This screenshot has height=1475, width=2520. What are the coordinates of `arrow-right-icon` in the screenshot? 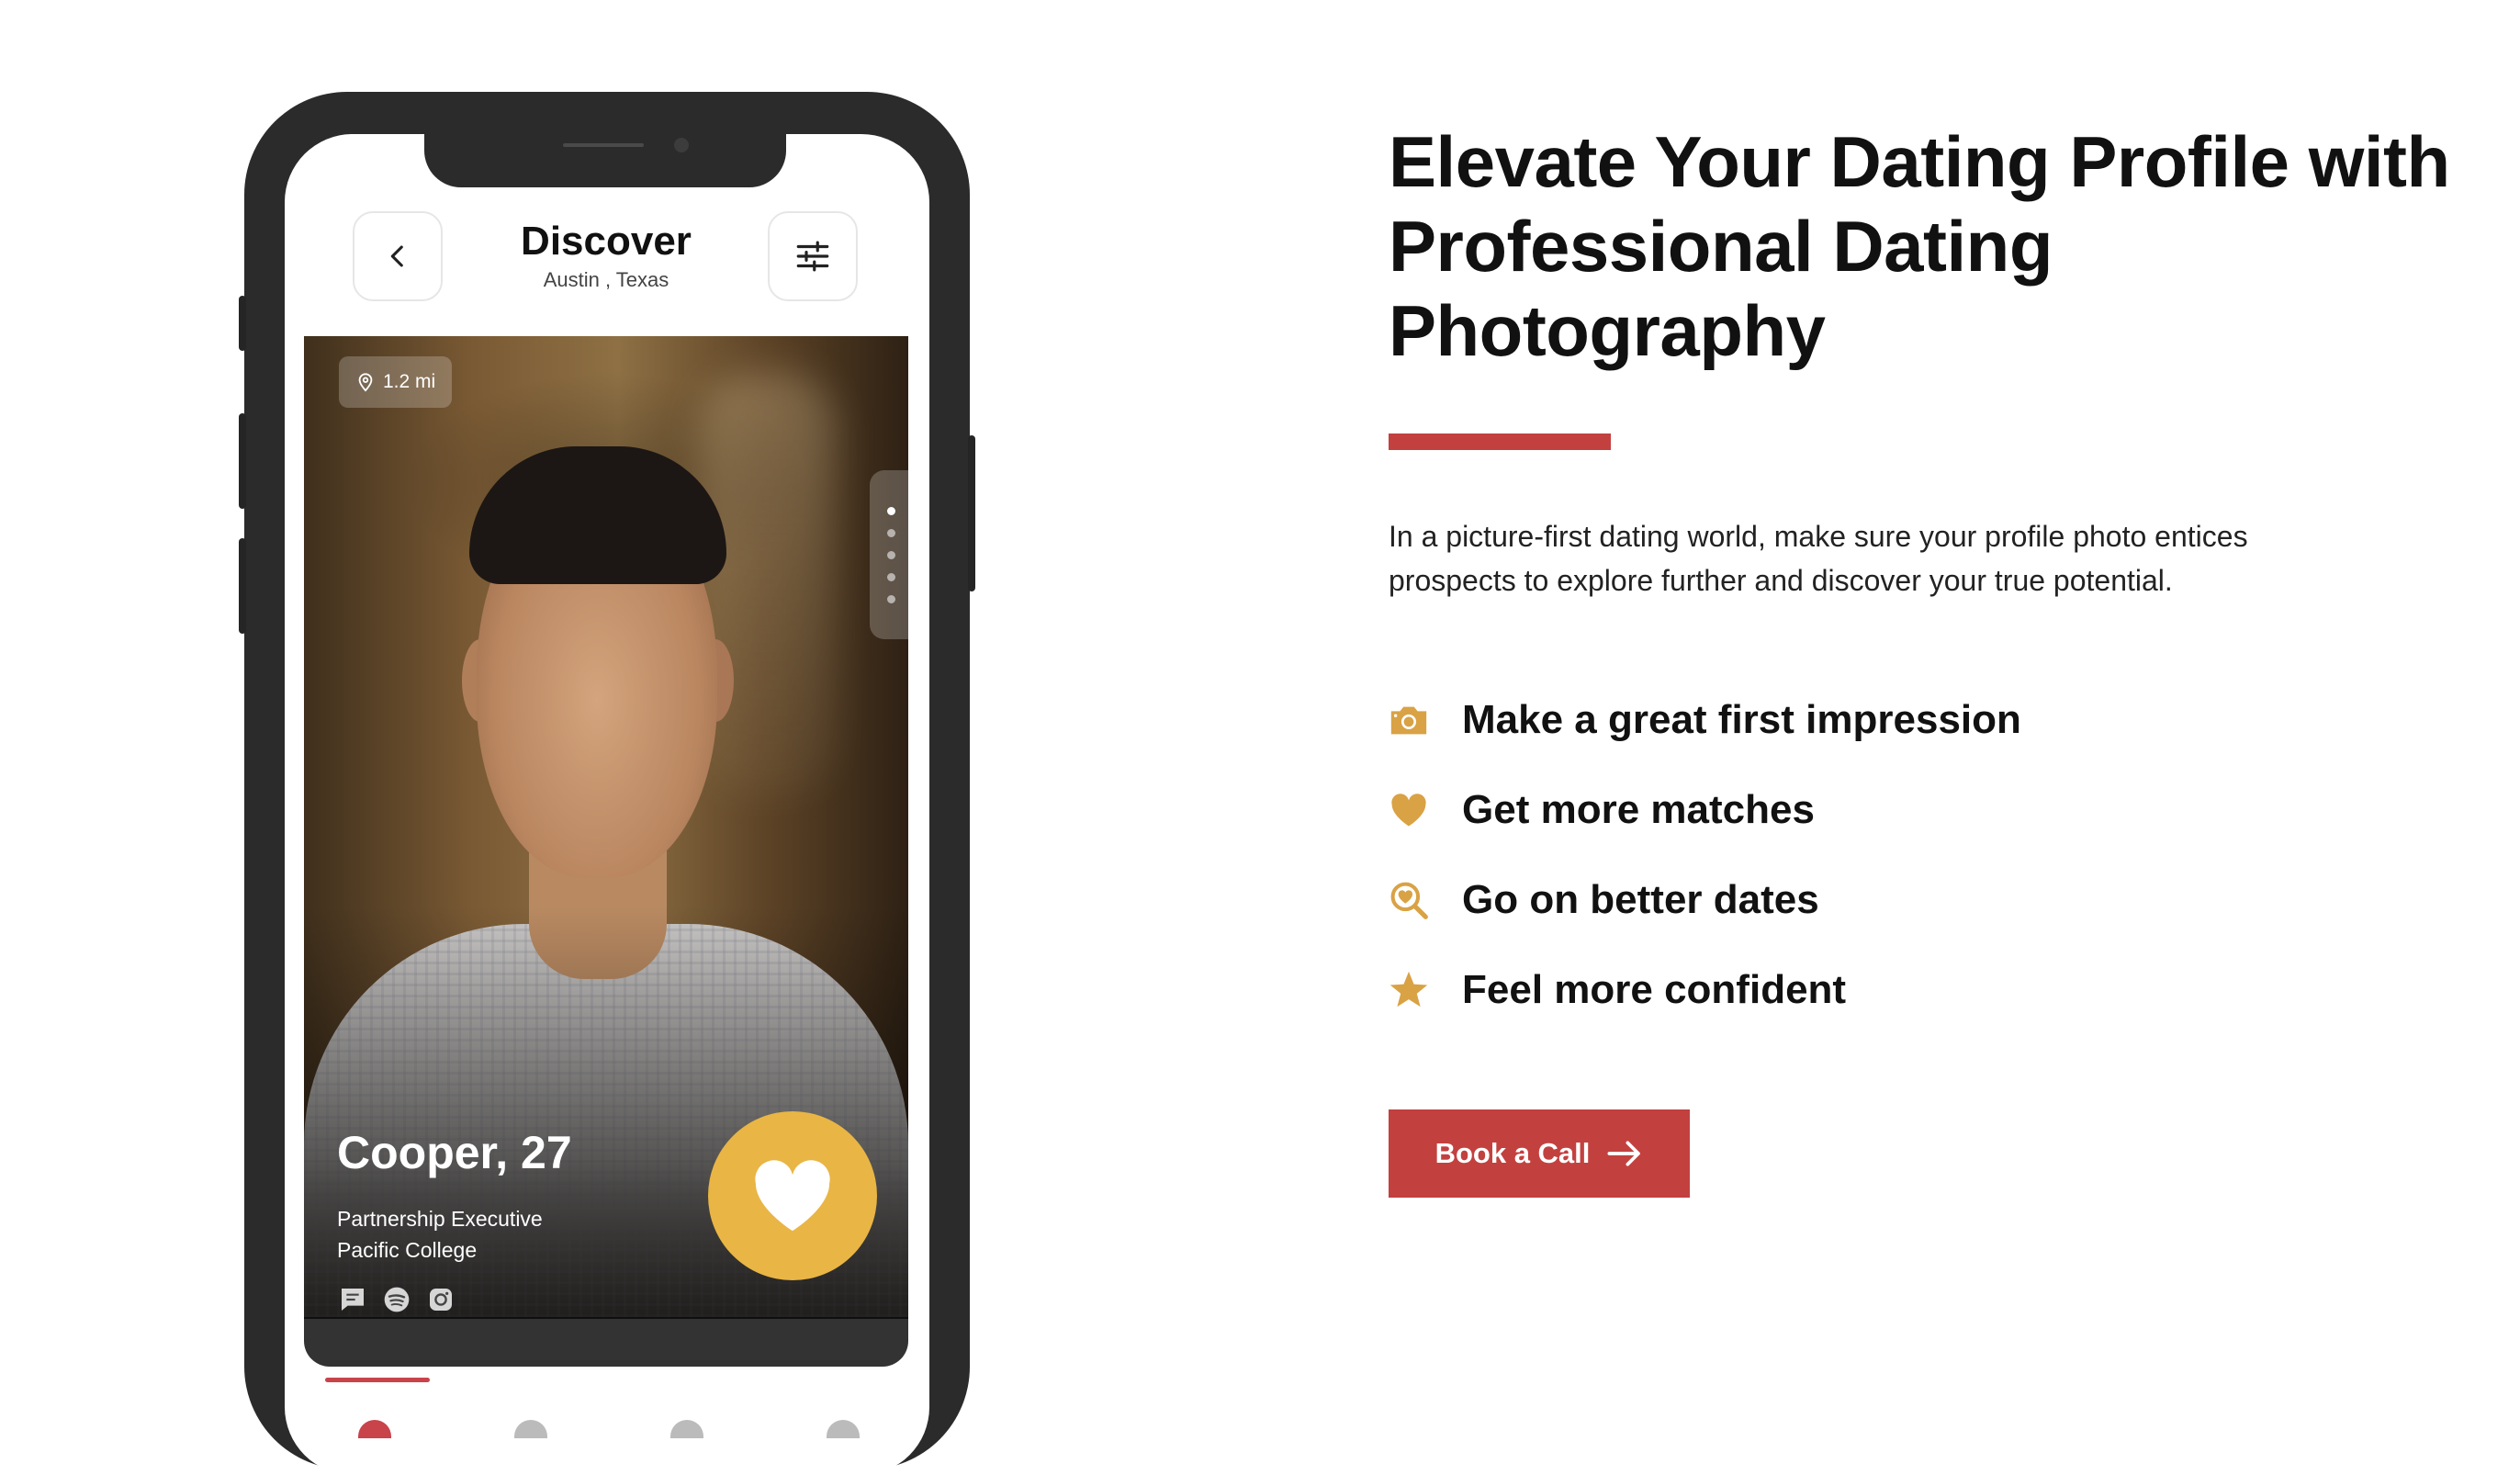 It's located at (1624, 1153).